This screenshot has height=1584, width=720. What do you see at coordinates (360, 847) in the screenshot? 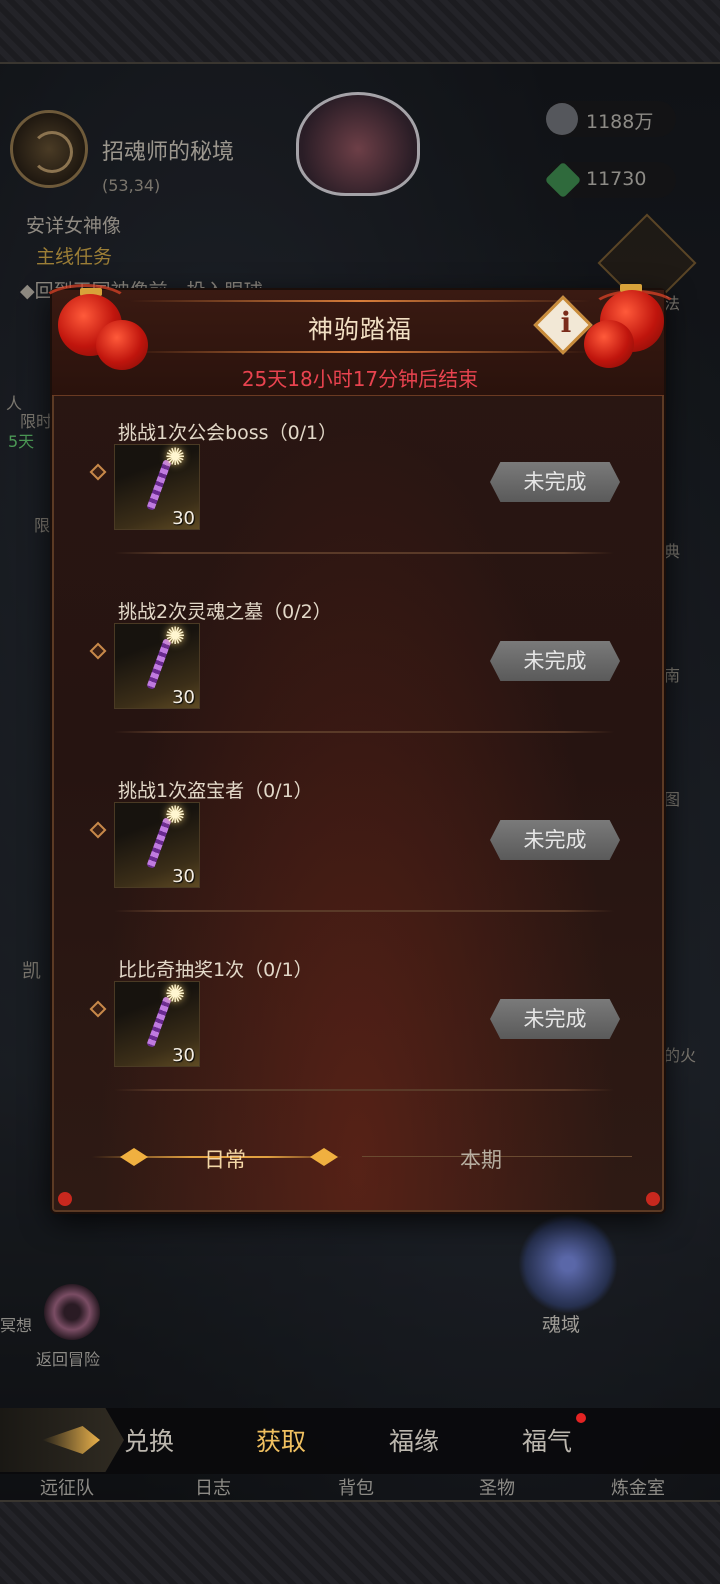
I see `task-row: 挑战1次盗宝者（0/1） ✺ 30 未完成` at bounding box center [360, 847].